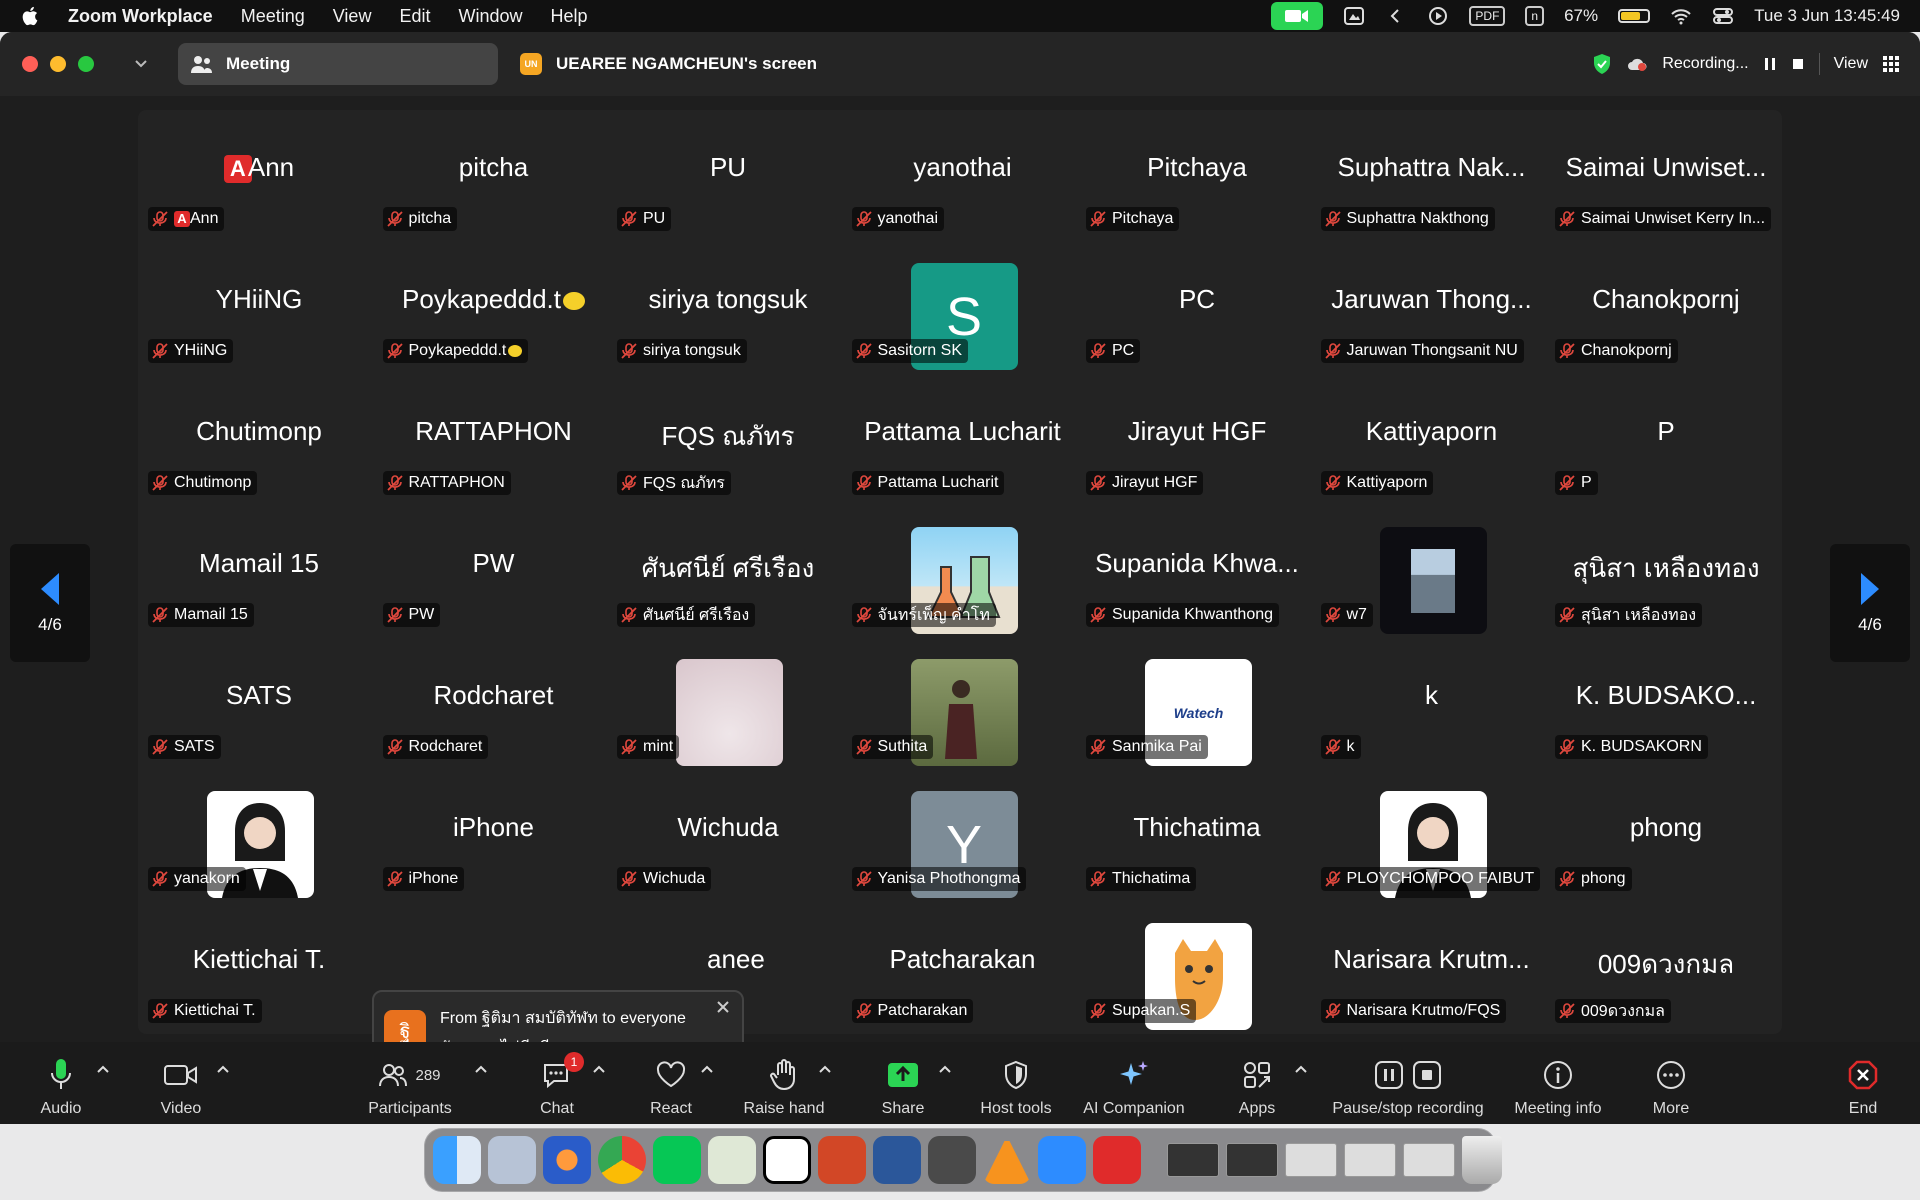  I want to click on participant-tile: Poykapeddd.t Poykapeddd.t, so click(494, 322).